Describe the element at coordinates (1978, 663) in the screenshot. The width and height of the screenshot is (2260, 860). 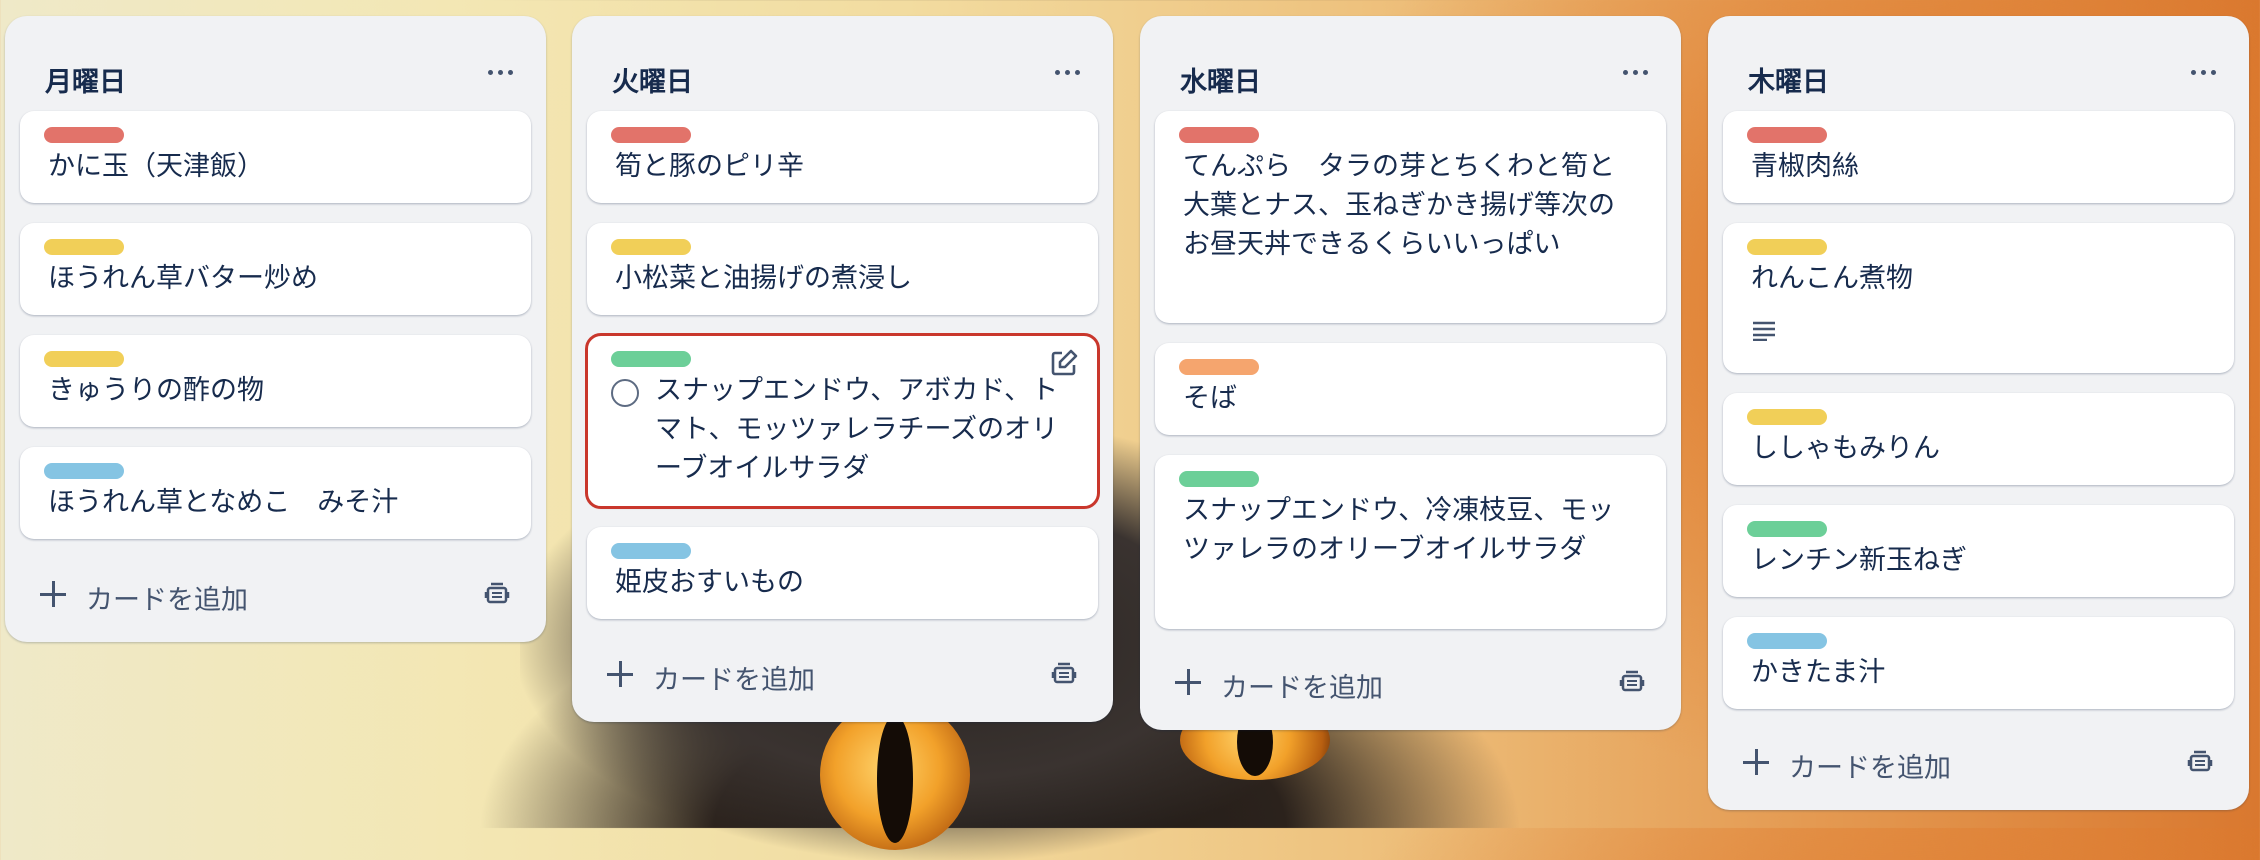
I see `card: かきたま汁` at that location.